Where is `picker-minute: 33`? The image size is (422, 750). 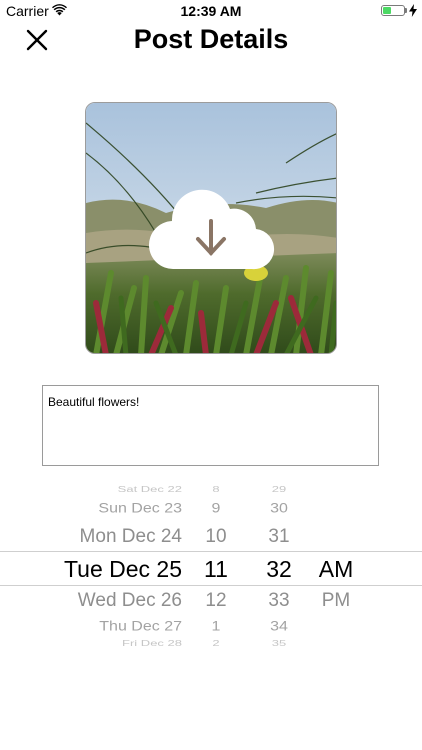 picker-minute: 33 is located at coordinates (279, 601).